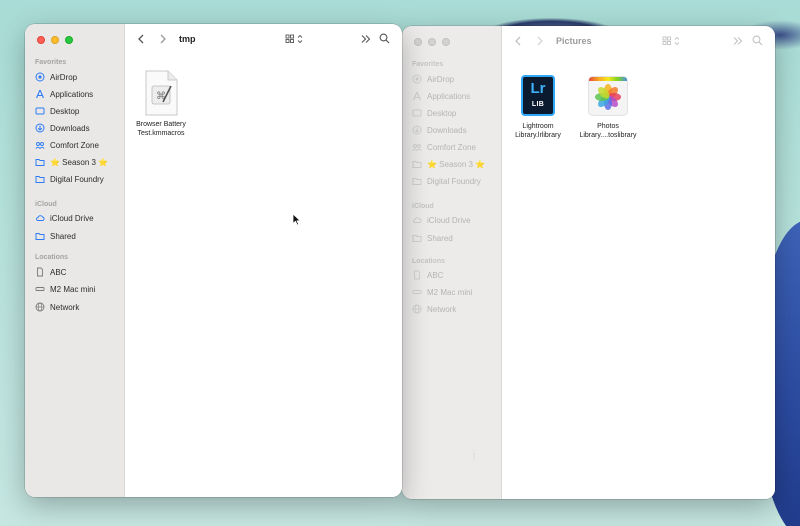 The width and height of the screenshot is (800, 526). I want to click on mouse-pointer-icon, so click(296, 222).